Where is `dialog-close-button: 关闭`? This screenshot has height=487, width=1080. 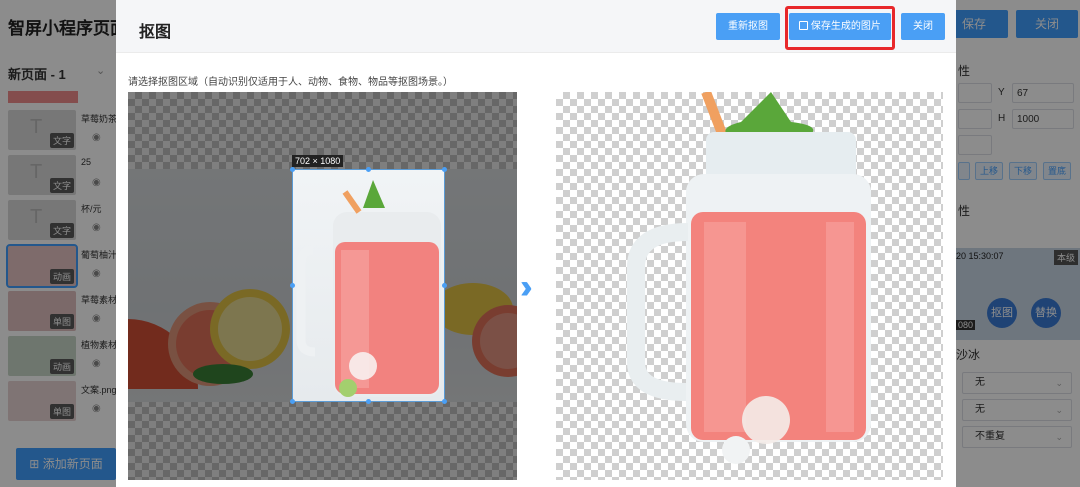 dialog-close-button: 关闭 is located at coordinates (923, 26).